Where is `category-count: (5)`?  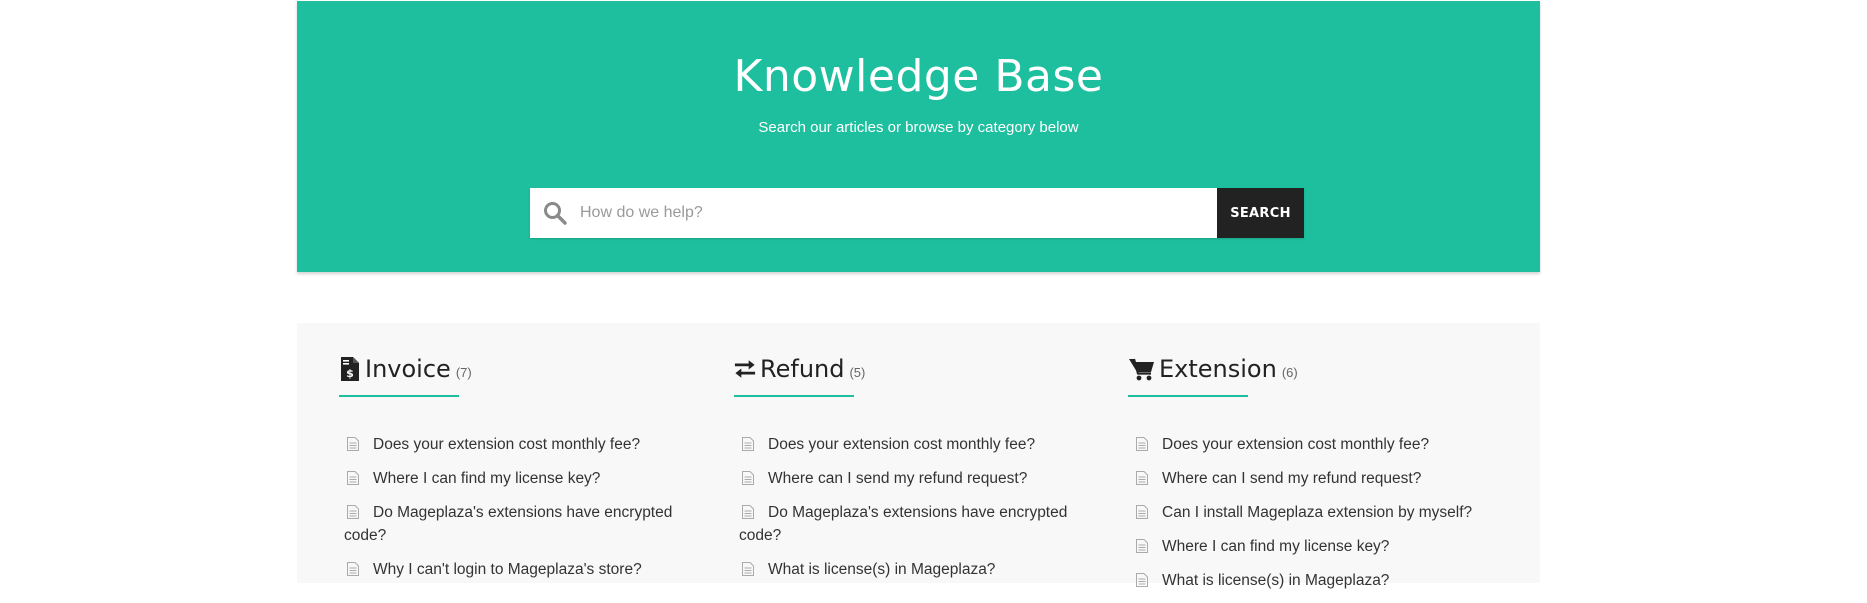
category-count: (5) is located at coordinates (857, 372).